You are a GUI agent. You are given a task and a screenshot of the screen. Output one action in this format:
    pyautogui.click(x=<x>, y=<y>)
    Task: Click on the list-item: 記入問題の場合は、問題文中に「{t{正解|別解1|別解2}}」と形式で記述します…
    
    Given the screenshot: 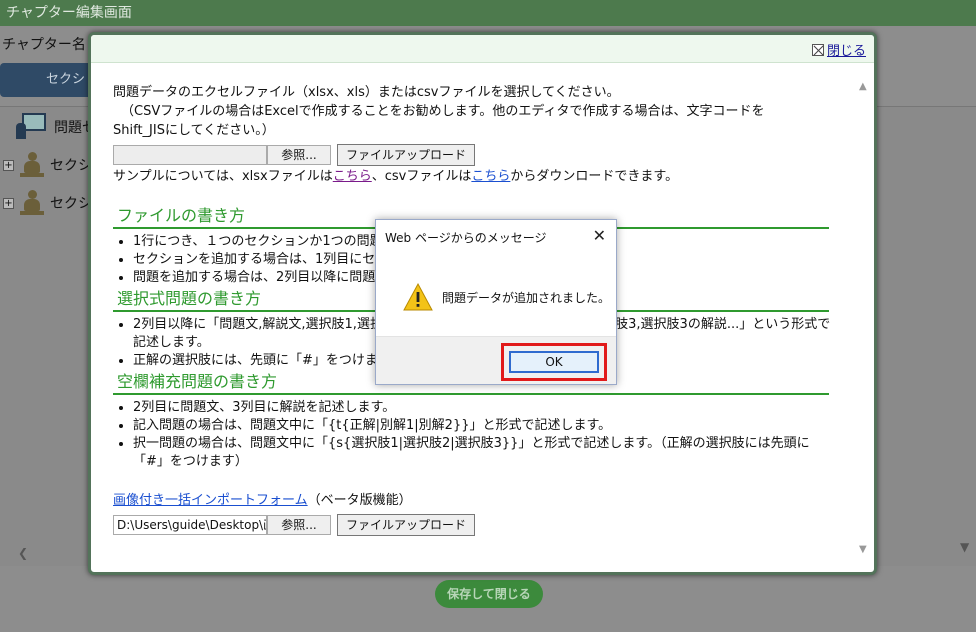 What is the action you would take?
    pyautogui.click(x=483, y=426)
    